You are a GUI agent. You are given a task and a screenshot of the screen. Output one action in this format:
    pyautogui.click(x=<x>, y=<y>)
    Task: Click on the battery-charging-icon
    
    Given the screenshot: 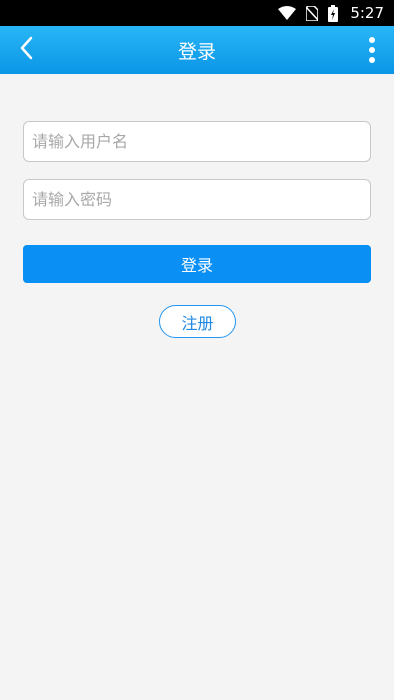 What is the action you would take?
    pyautogui.click(x=333, y=13)
    